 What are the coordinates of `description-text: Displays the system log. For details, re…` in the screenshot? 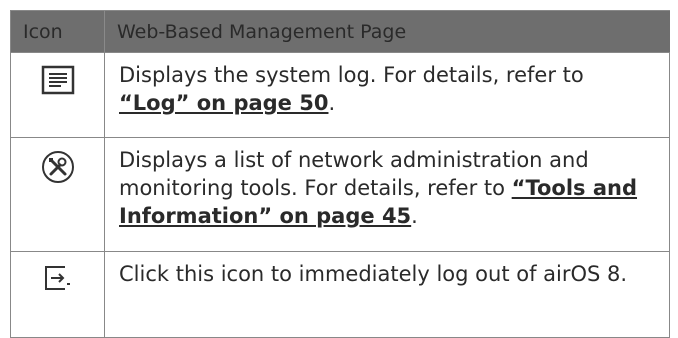 It's located at (351, 75).